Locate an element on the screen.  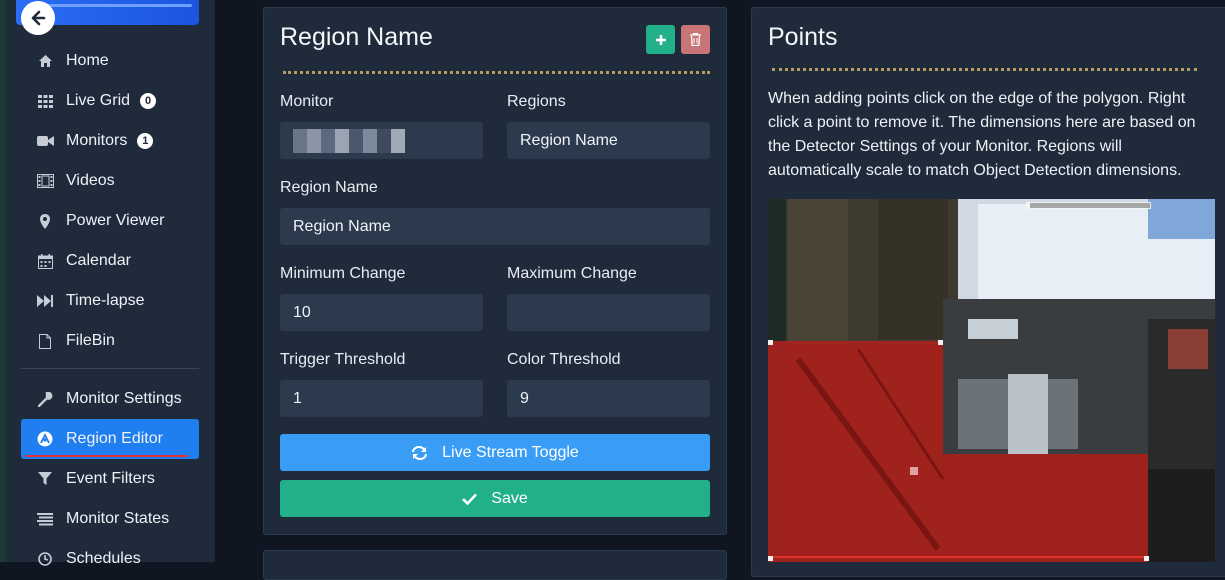
points-title-separator is located at coordinates (984, 69).